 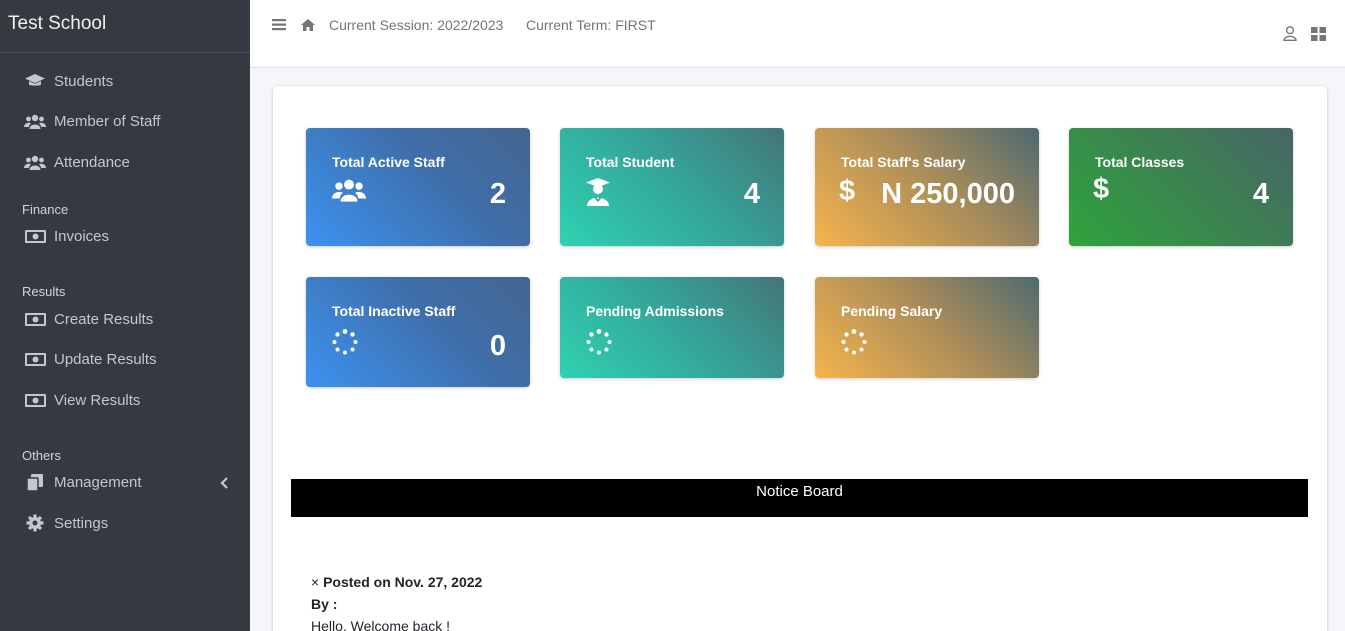 I want to click on close-icon: ×, so click(x=315, y=582).